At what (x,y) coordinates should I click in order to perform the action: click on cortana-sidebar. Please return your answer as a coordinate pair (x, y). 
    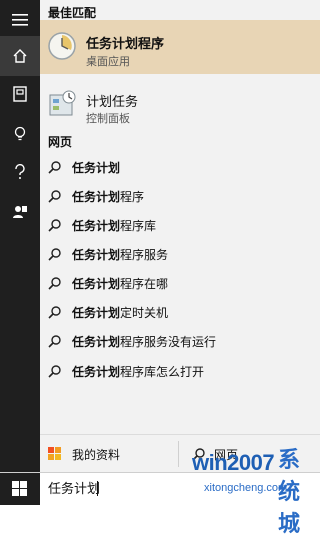
    Looking at the image, I should click on (20, 236).